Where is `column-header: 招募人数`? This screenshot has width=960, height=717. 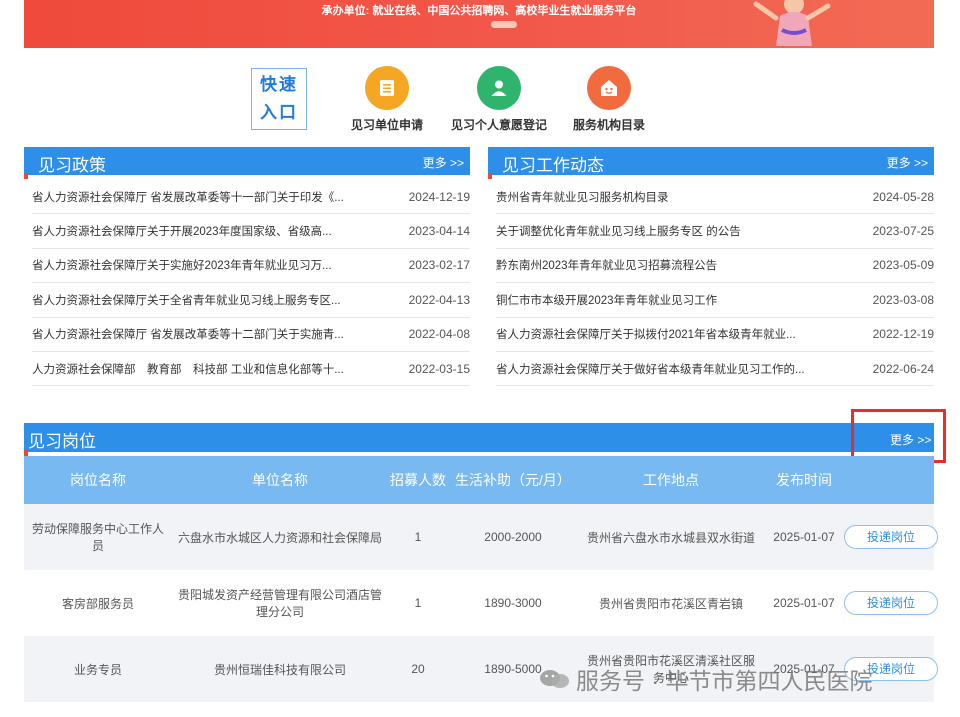 column-header: 招募人数 is located at coordinates (418, 480).